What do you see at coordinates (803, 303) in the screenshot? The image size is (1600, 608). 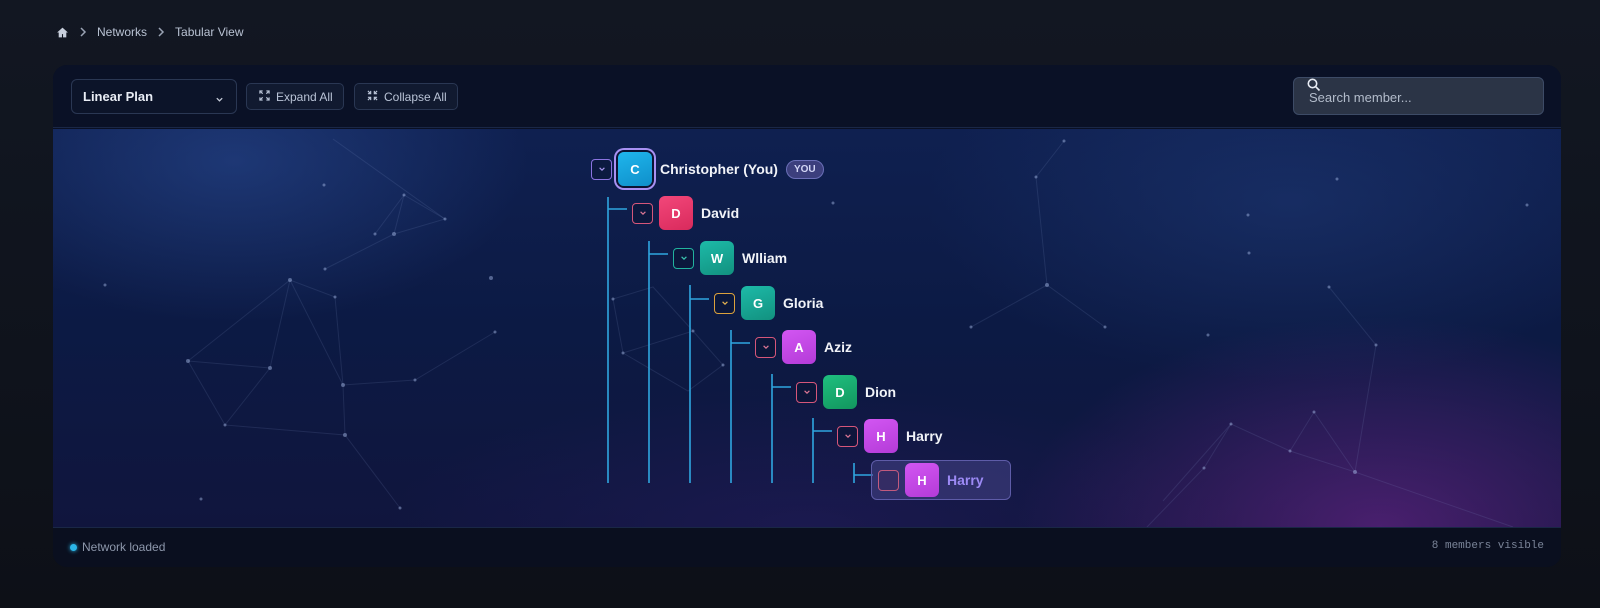 I see `member-name: Gloria` at bounding box center [803, 303].